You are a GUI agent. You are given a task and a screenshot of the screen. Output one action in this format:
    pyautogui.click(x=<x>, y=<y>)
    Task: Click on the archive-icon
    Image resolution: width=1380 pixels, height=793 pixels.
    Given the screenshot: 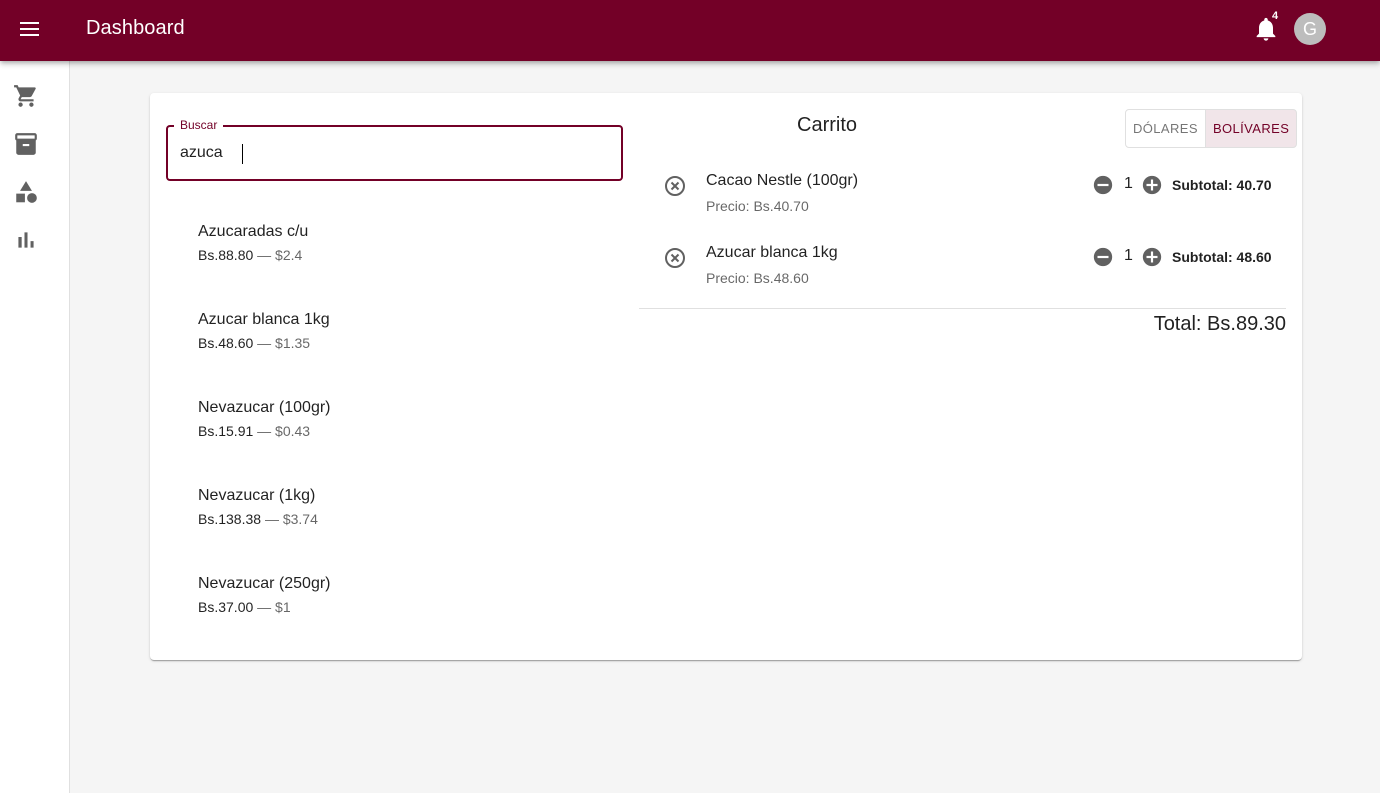 What is the action you would take?
    pyautogui.click(x=26, y=144)
    